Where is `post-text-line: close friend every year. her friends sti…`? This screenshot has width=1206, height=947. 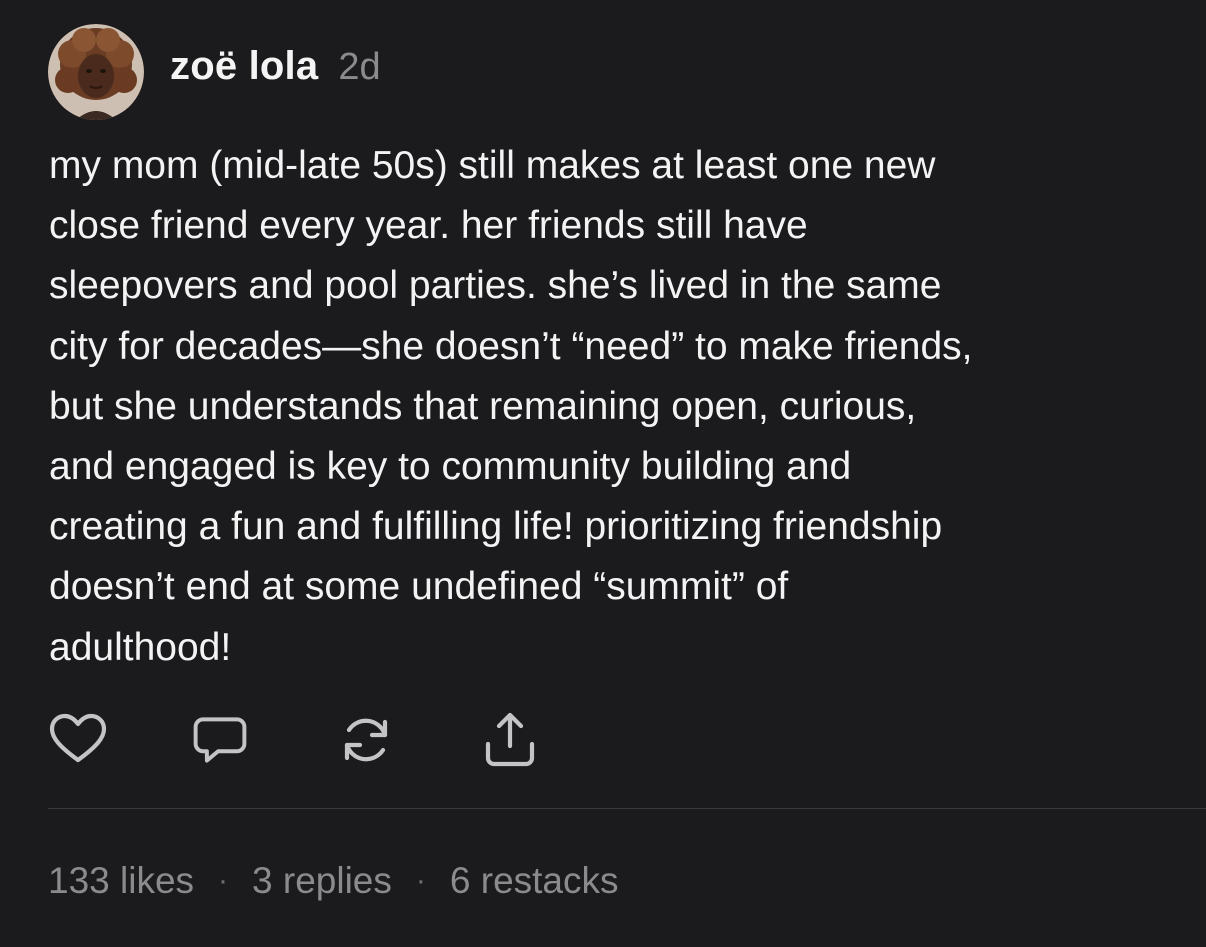
post-text-line: close friend every year. her friends sti… is located at coordinates (428, 226).